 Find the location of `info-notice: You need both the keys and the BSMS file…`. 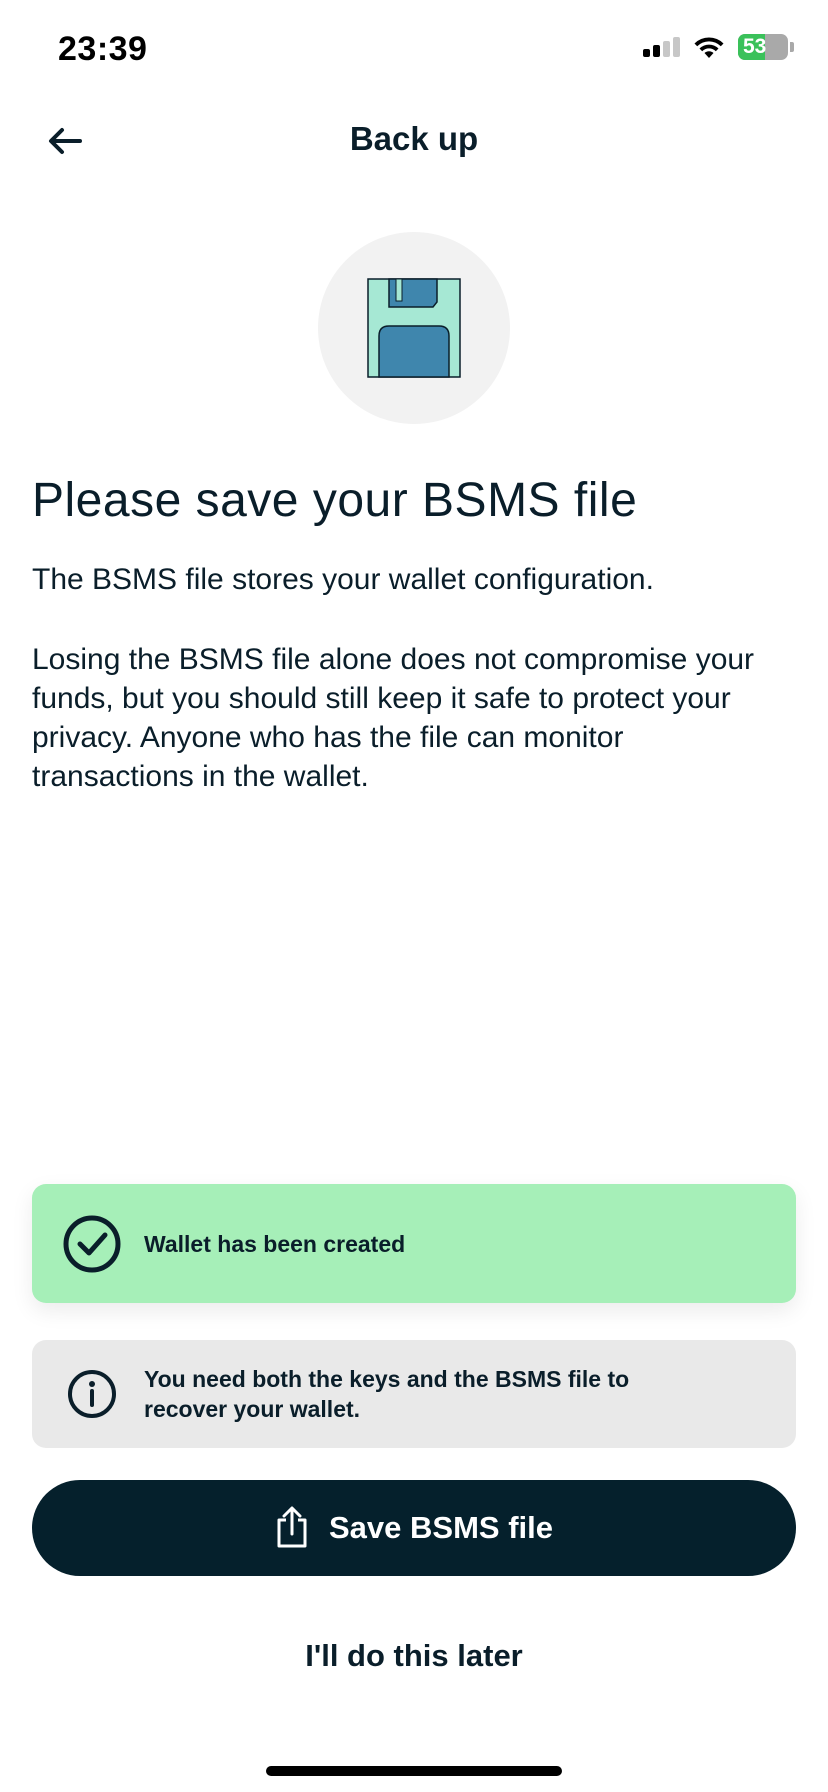

info-notice: You need both the keys and the BSMS file… is located at coordinates (414, 1394).